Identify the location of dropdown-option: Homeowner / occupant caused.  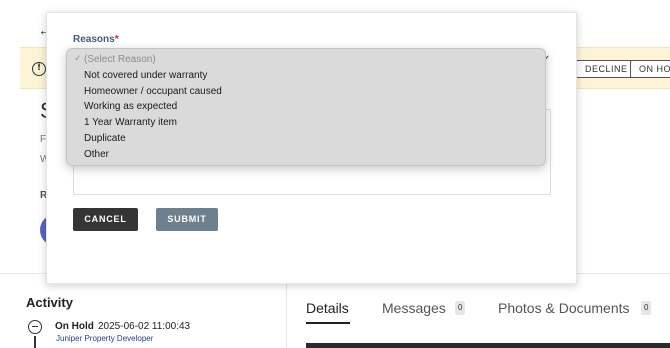
(306, 92).